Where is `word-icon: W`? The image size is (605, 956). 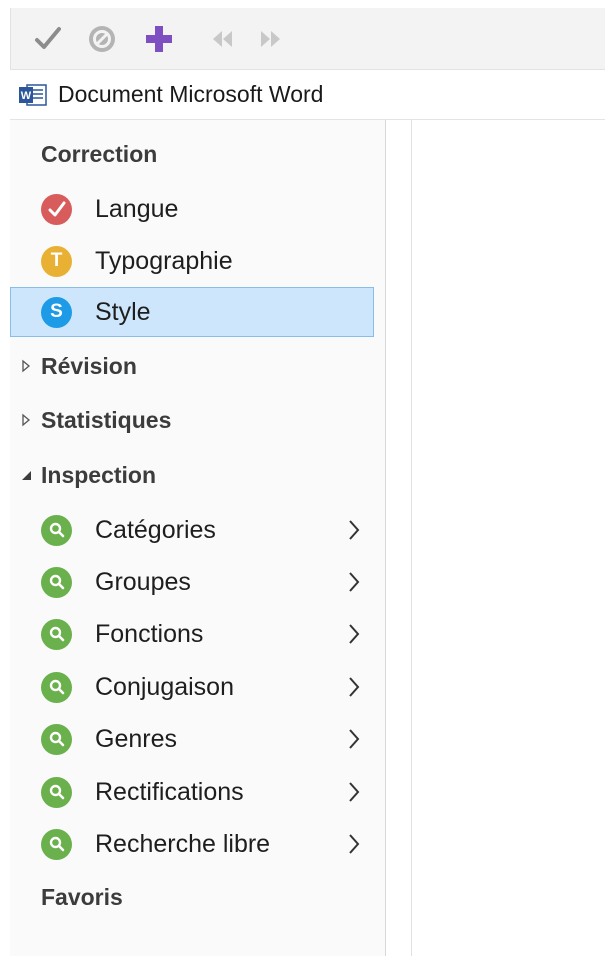
word-icon: W is located at coordinates (33, 94).